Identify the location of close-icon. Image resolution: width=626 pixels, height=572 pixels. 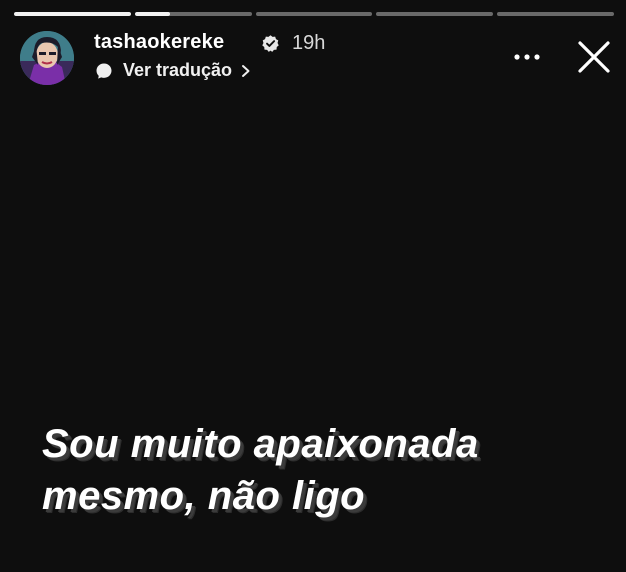
(594, 57).